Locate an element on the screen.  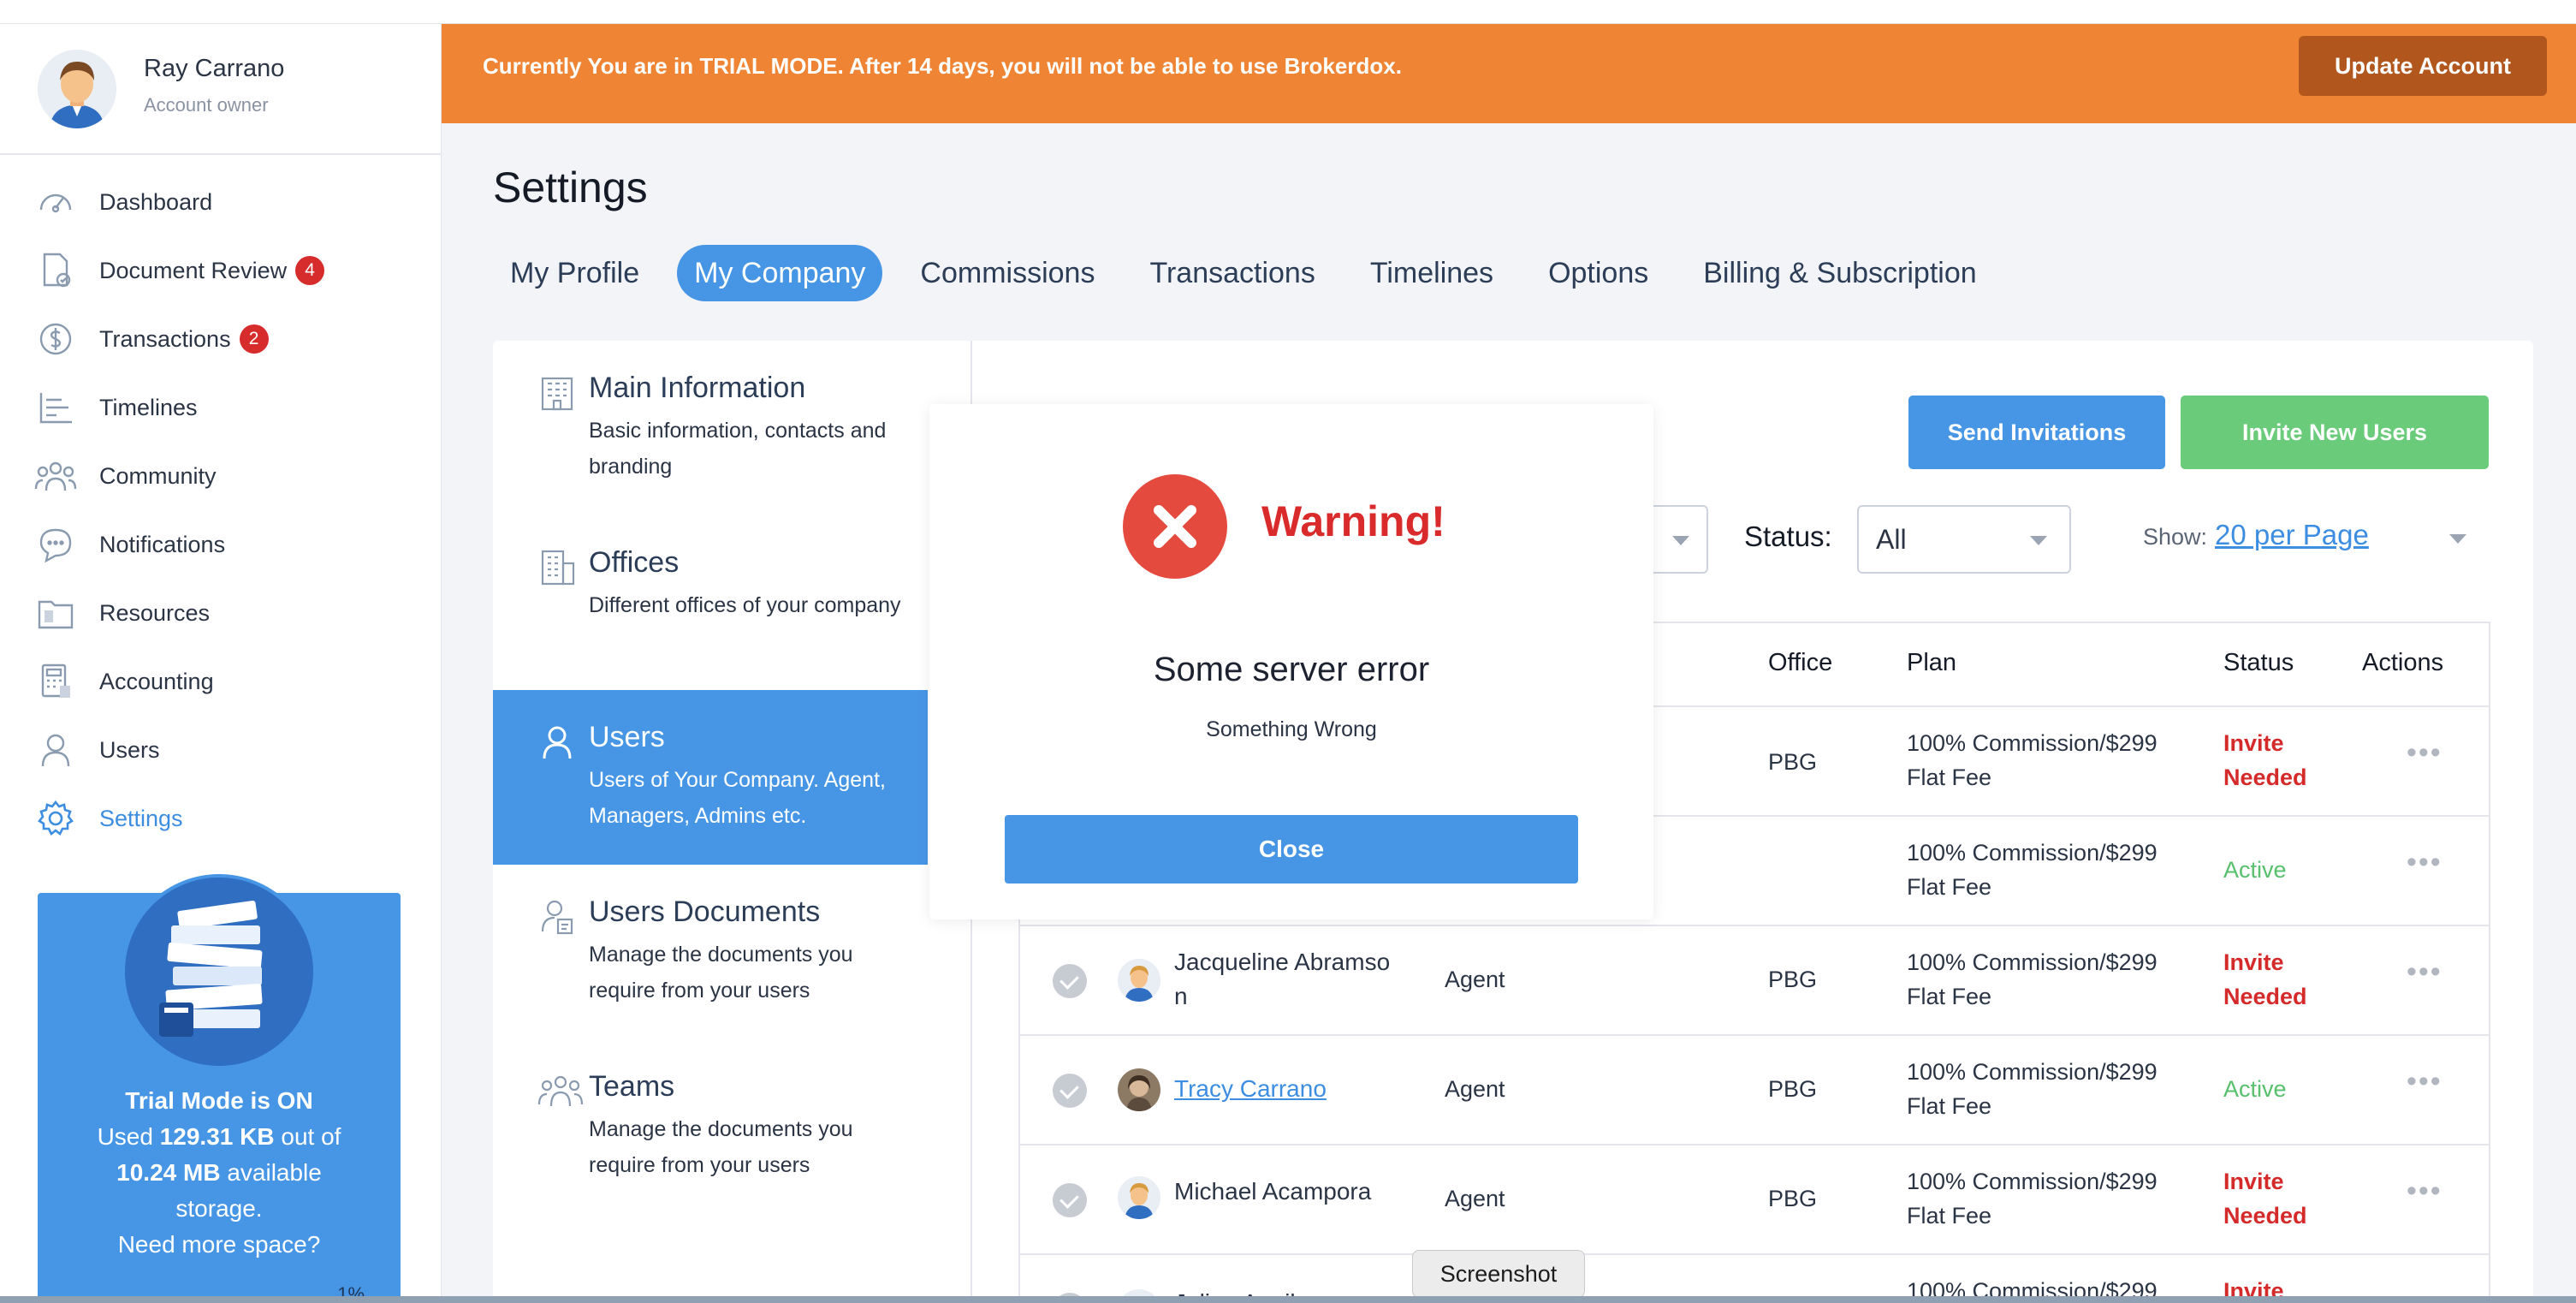
document-review-icon is located at coordinates (55, 270).